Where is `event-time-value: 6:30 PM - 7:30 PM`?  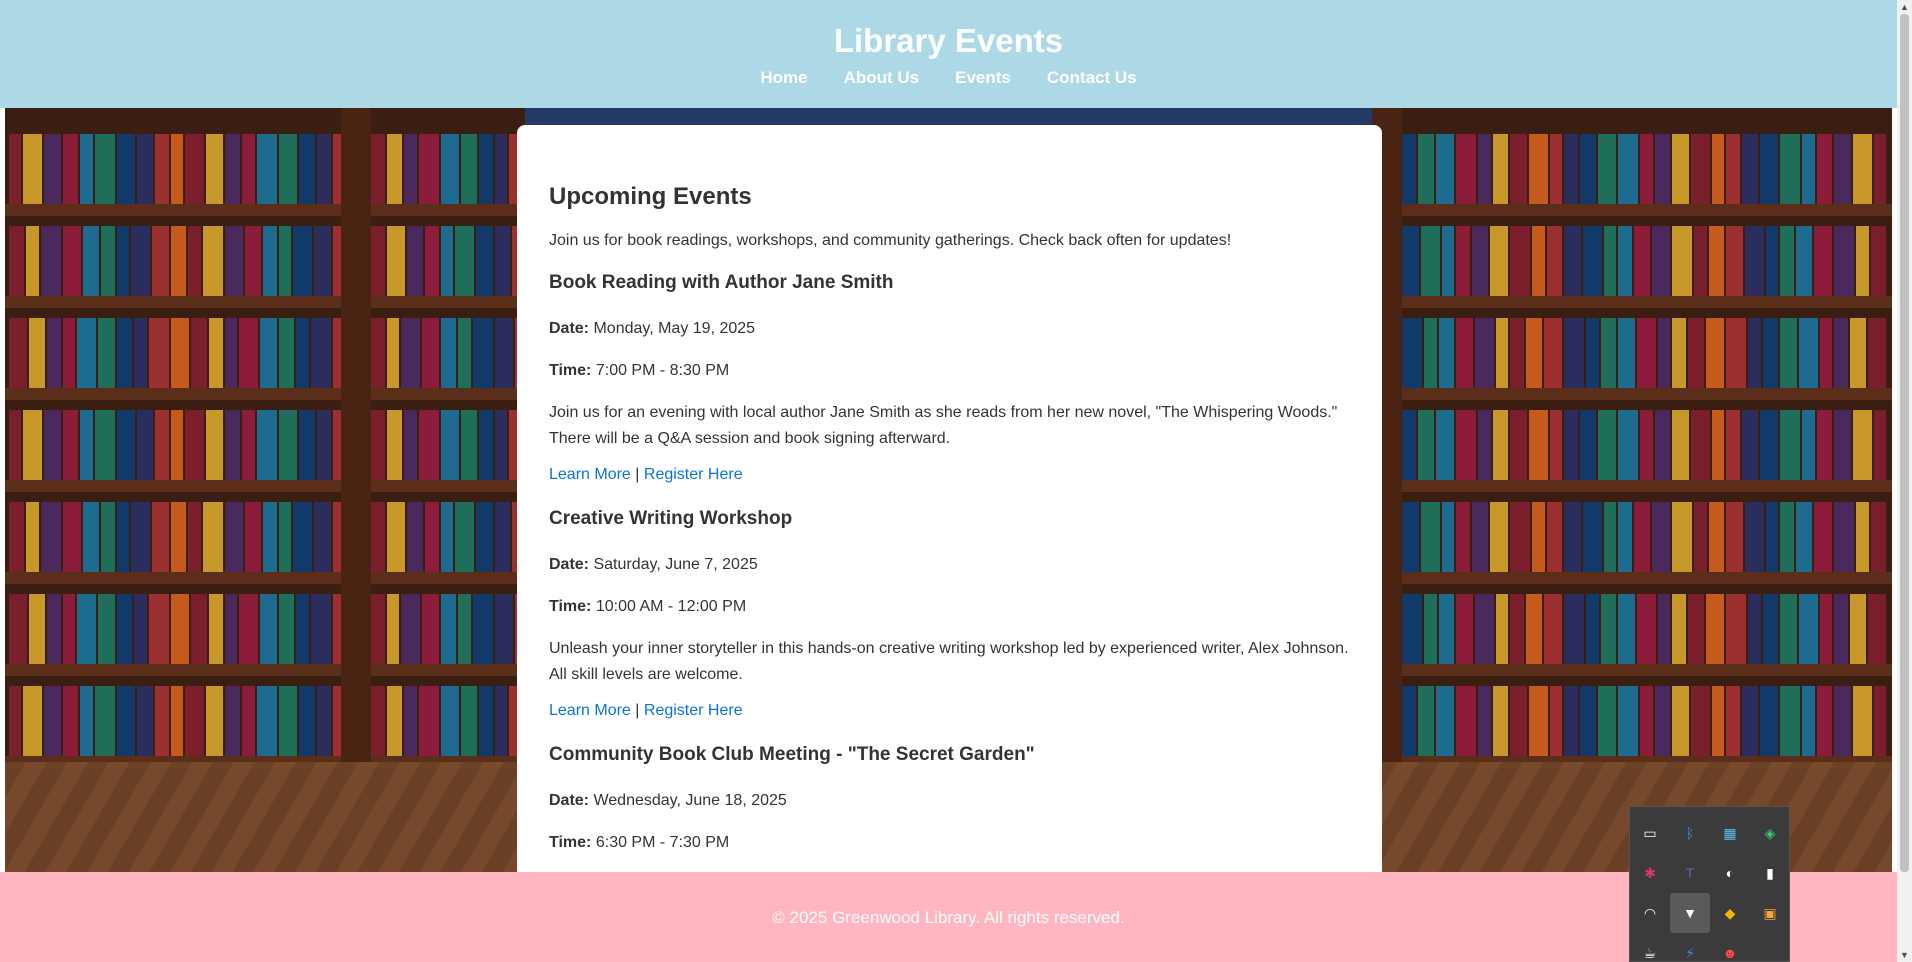
event-time-value: 6:30 PM - 7:30 PM is located at coordinates (662, 842).